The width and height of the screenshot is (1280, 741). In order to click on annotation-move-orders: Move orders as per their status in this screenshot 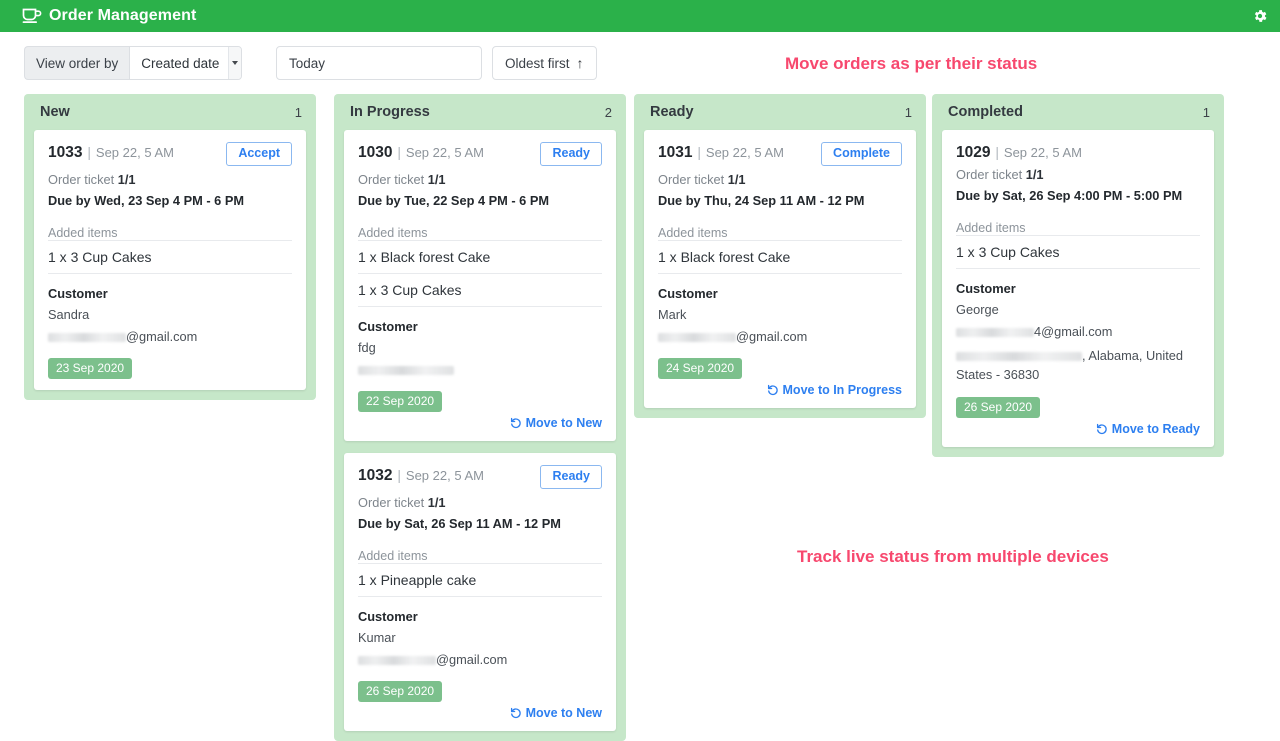, I will do `click(911, 63)`.